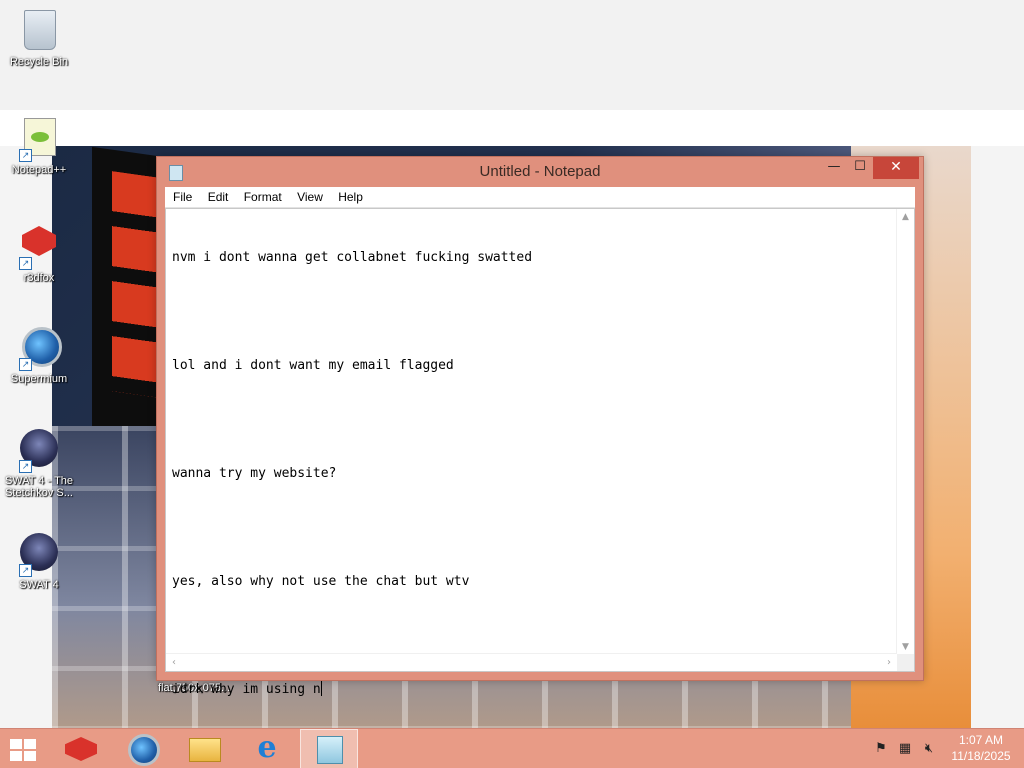  I want to click on r3dfox-icon: ↗, so click(39, 248).